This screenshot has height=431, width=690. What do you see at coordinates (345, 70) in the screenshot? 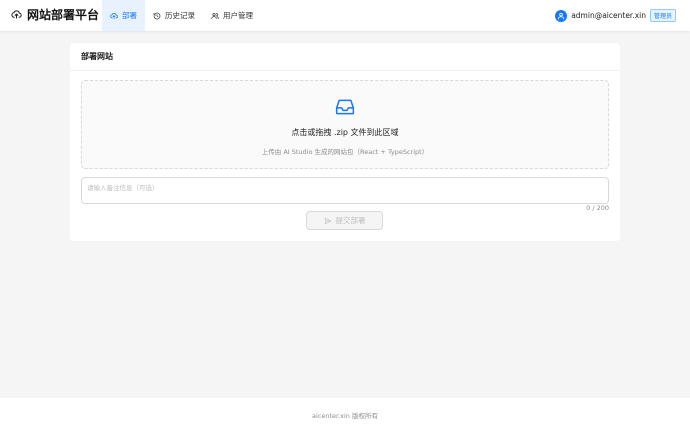
I see `card-divider` at bounding box center [345, 70].